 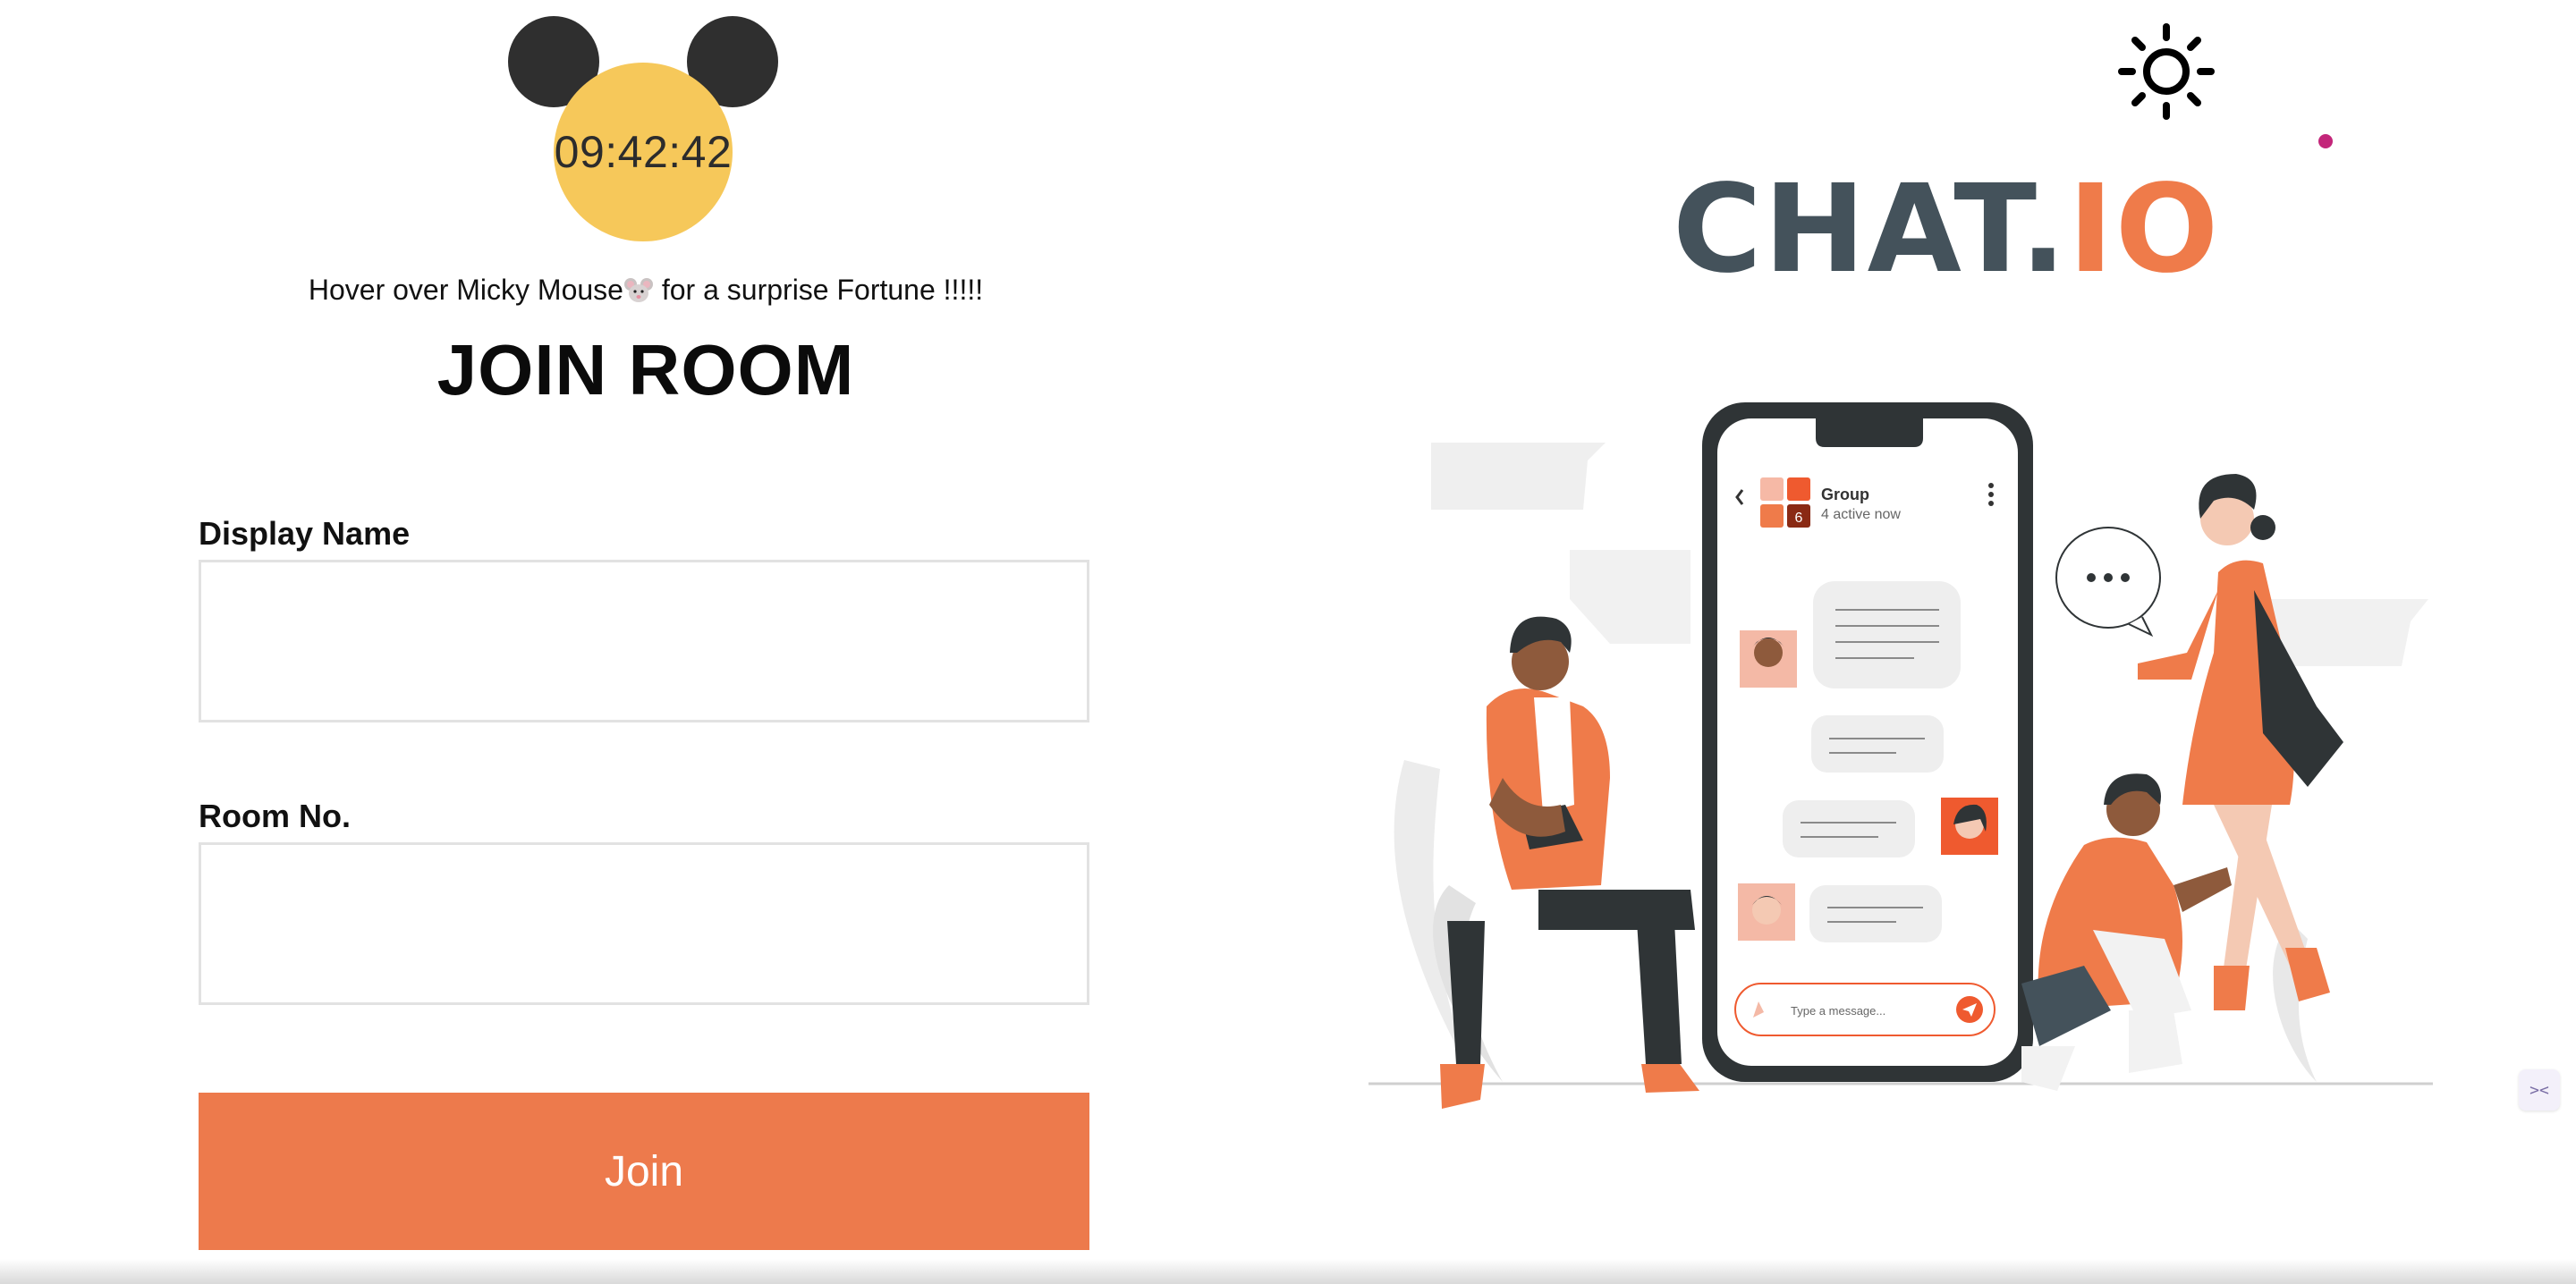 What do you see at coordinates (1845, 494) in the screenshot?
I see `phone-group-name: Group` at bounding box center [1845, 494].